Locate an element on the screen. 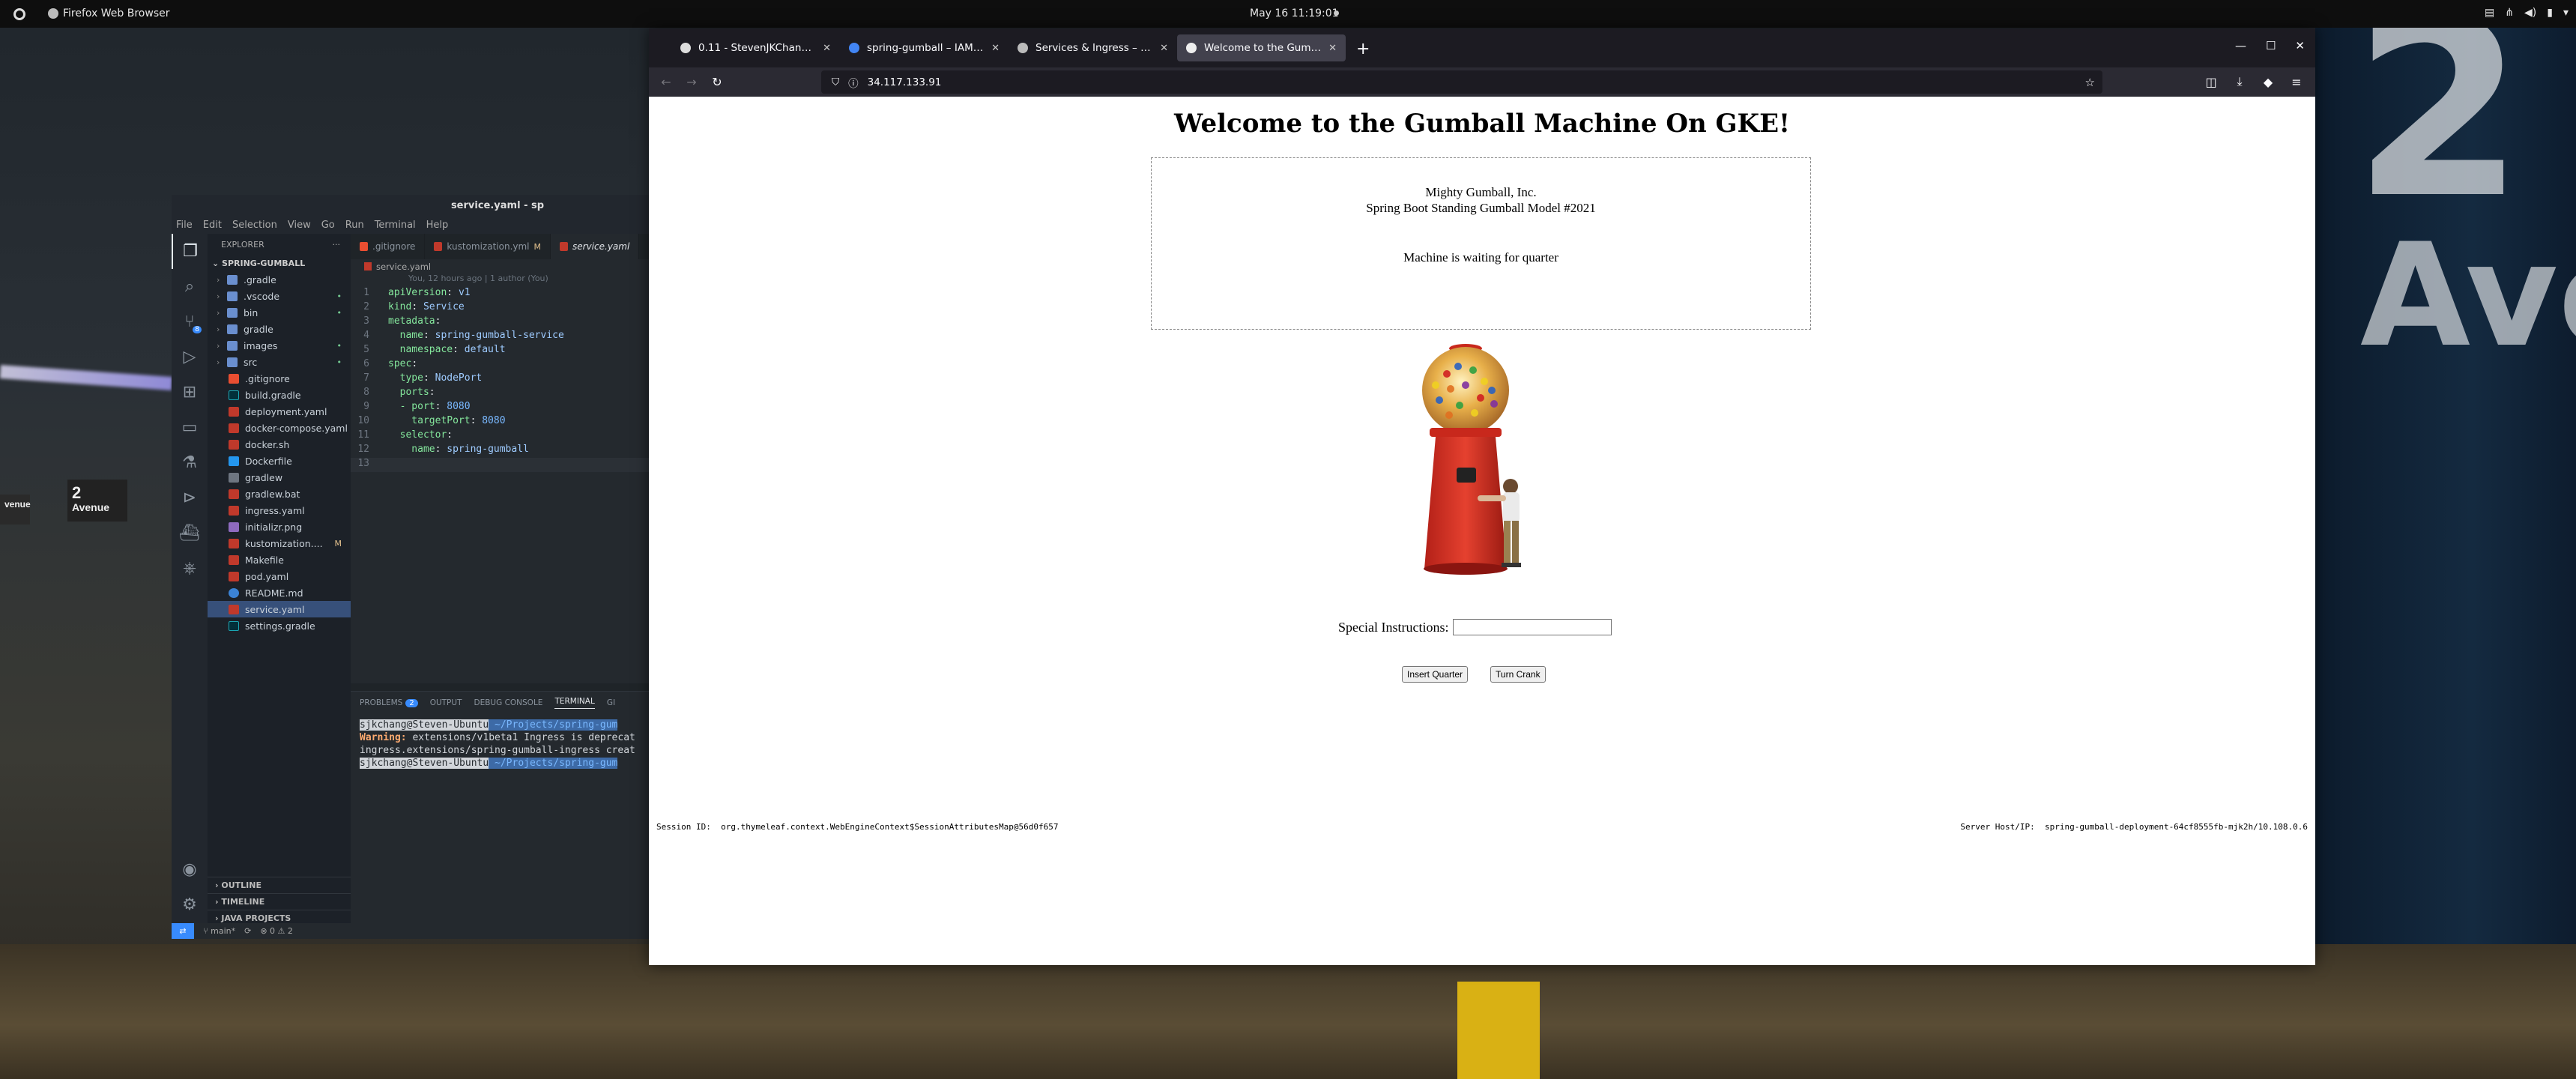  tree-folder: › .gradle is located at coordinates (279, 279).